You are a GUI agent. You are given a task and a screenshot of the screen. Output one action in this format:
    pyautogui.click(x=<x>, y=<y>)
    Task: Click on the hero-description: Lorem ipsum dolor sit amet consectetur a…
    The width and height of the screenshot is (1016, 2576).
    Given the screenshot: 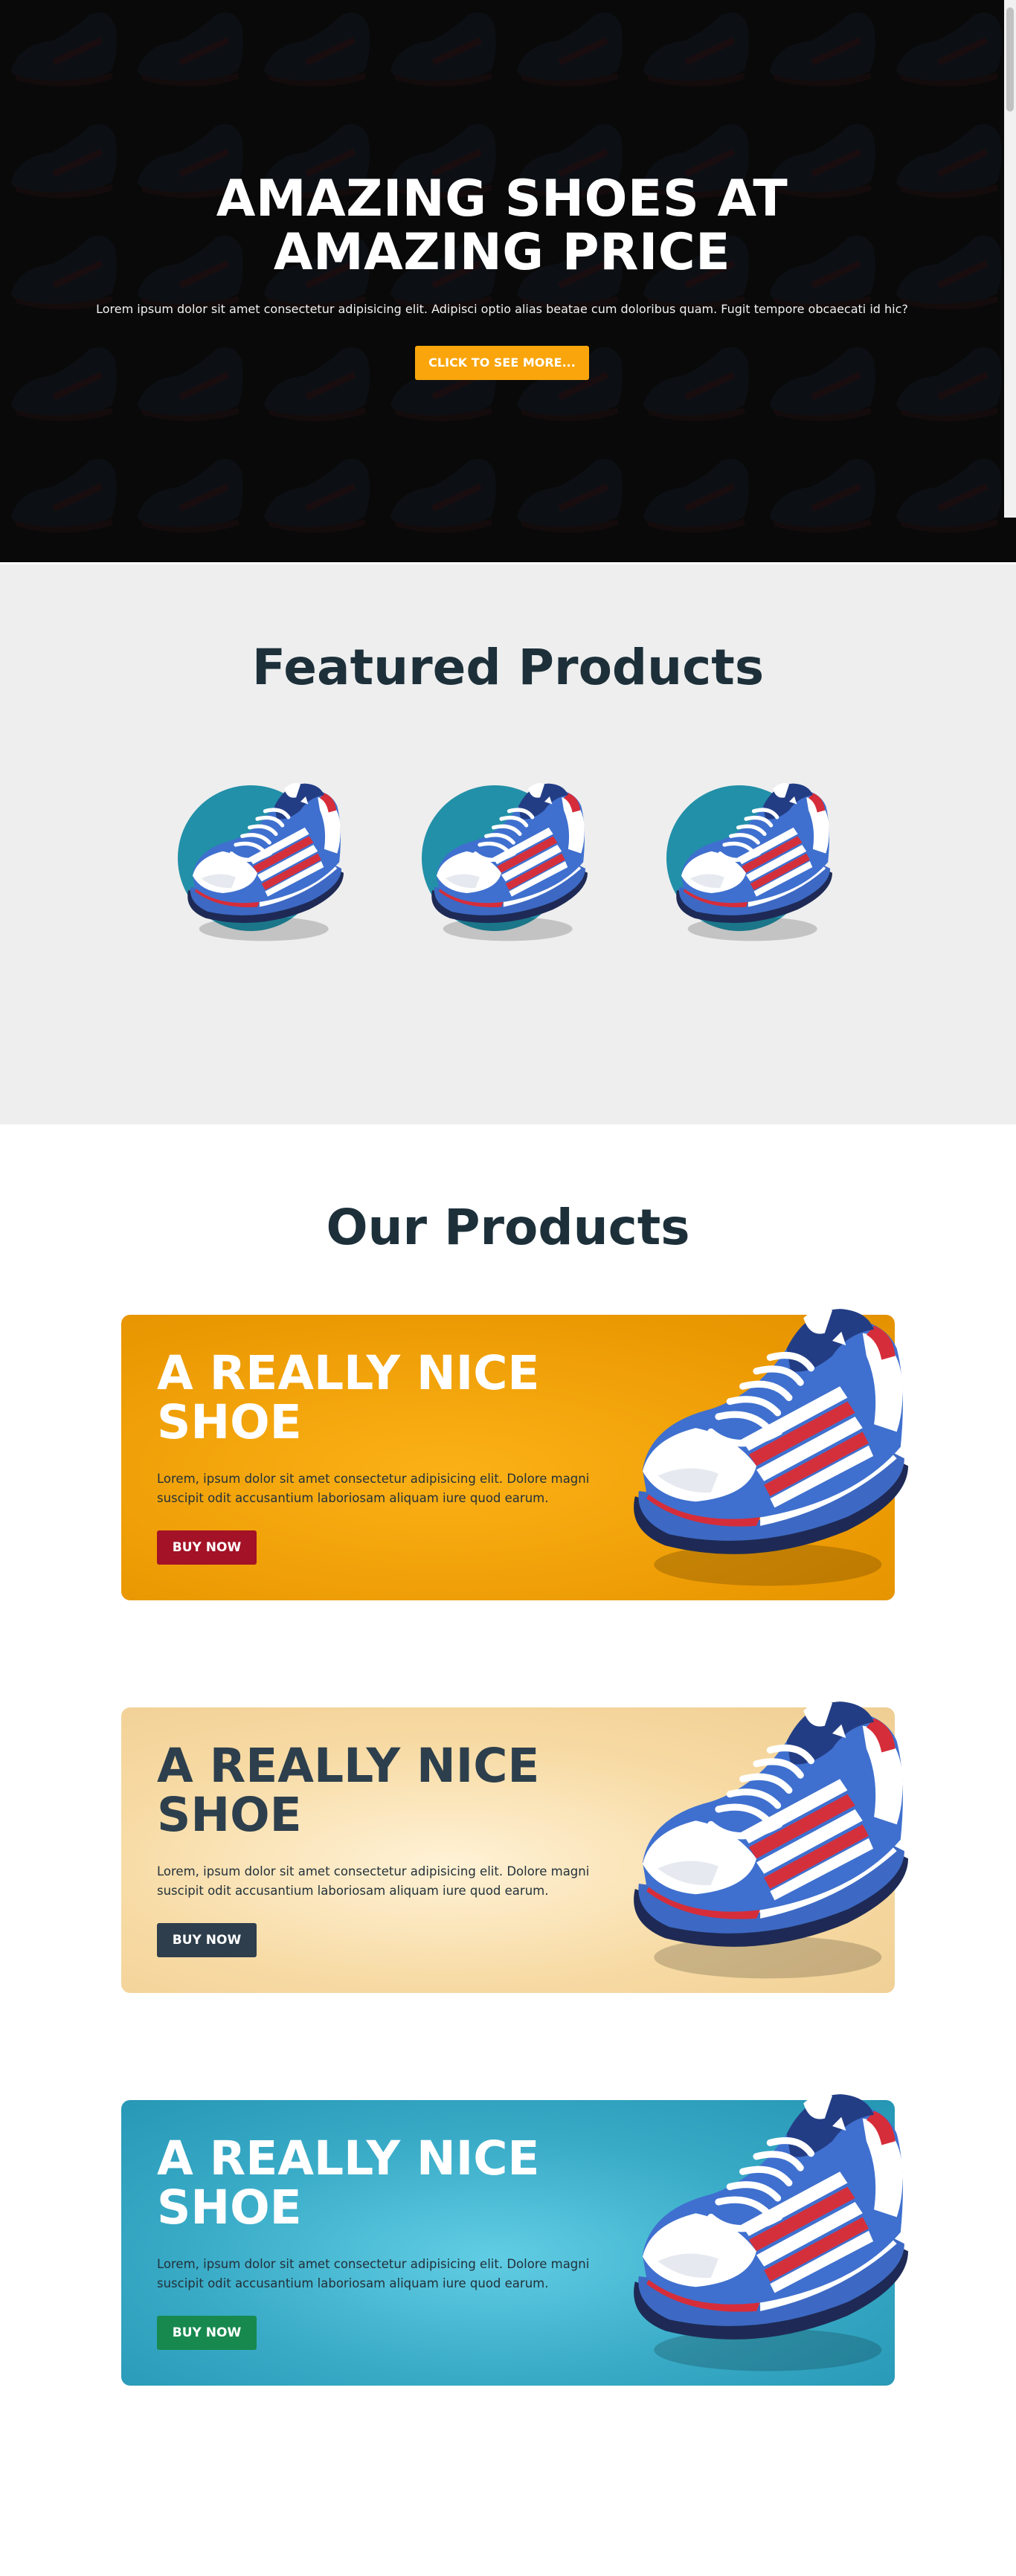 What is the action you would take?
    pyautogui.click(x=502, y=309)
    